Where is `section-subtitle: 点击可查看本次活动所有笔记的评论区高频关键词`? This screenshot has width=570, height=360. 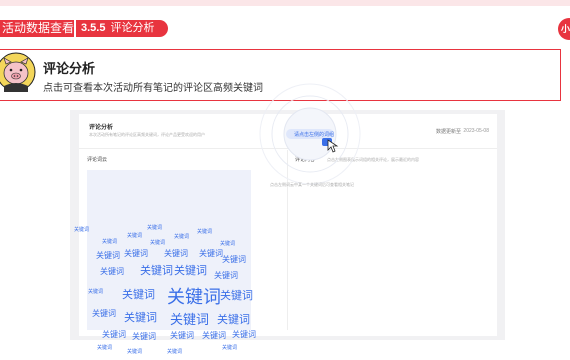 section-subtitle: 点击可查看本次活动所有笔记的评论区高频关键词 is located at coordinates (153, 88).